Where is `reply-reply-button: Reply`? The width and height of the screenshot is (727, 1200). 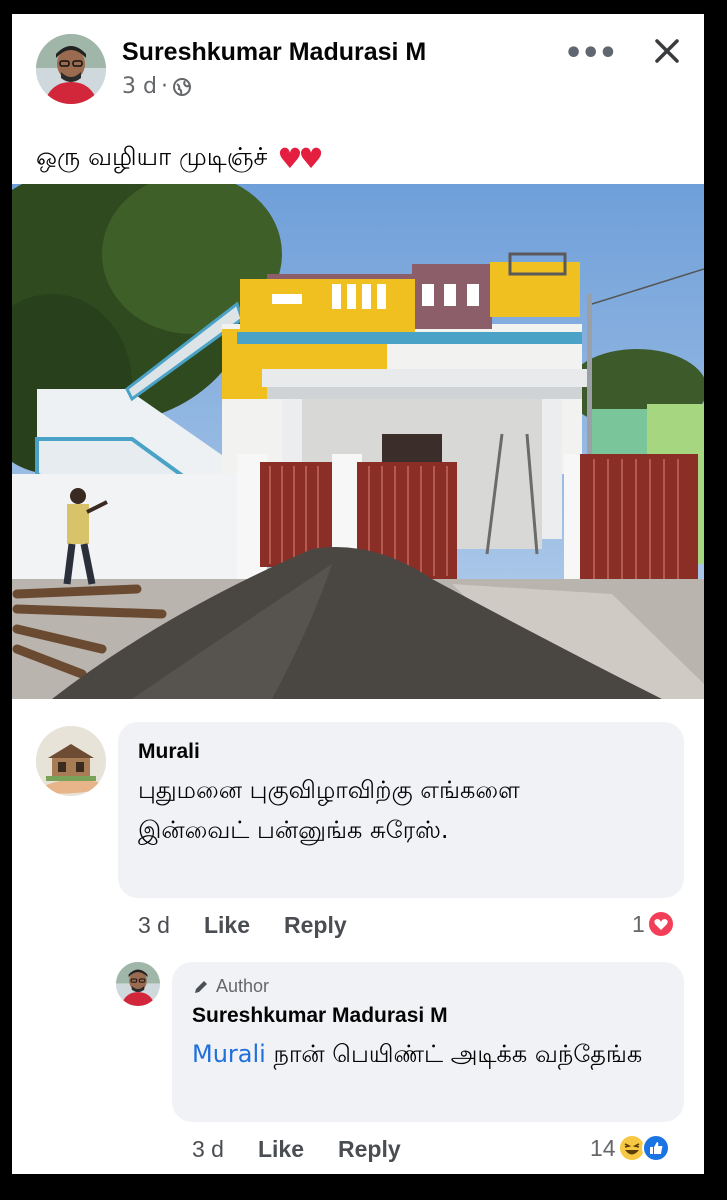 reply-reply-button: Reply is located at coordinates (369, 1149).